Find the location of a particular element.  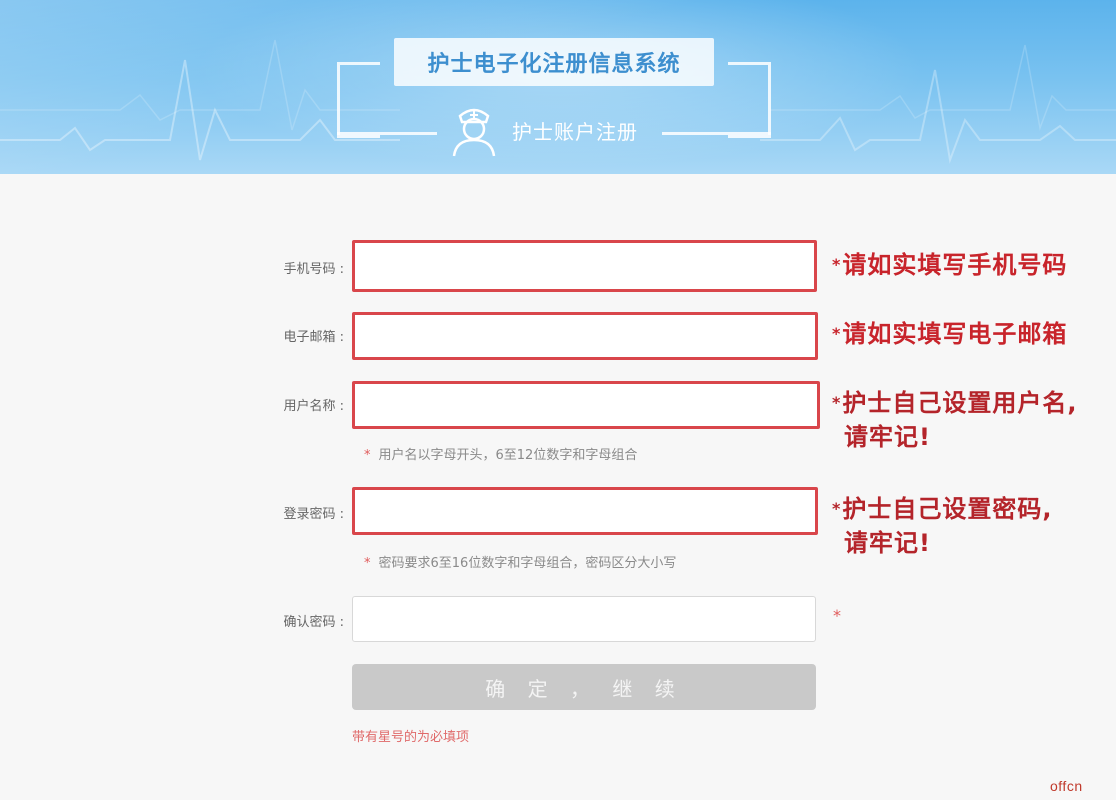

username-field is located at coordinates (586, 405).